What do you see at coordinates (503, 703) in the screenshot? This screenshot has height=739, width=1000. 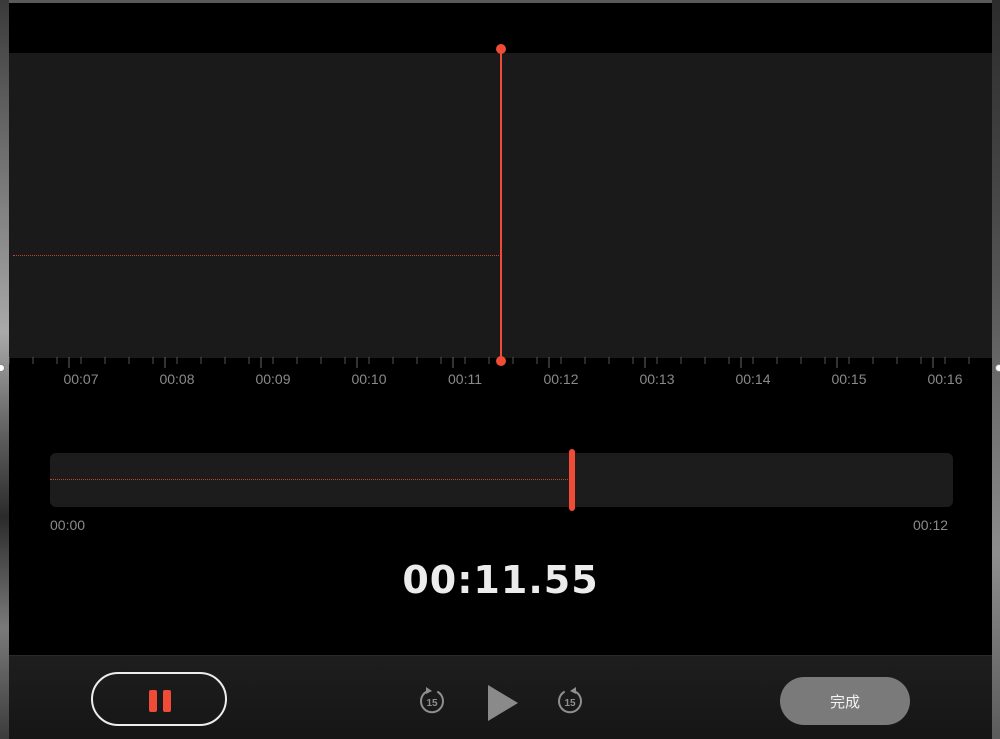 I see `play-icon` at bounding box center [503, 703].